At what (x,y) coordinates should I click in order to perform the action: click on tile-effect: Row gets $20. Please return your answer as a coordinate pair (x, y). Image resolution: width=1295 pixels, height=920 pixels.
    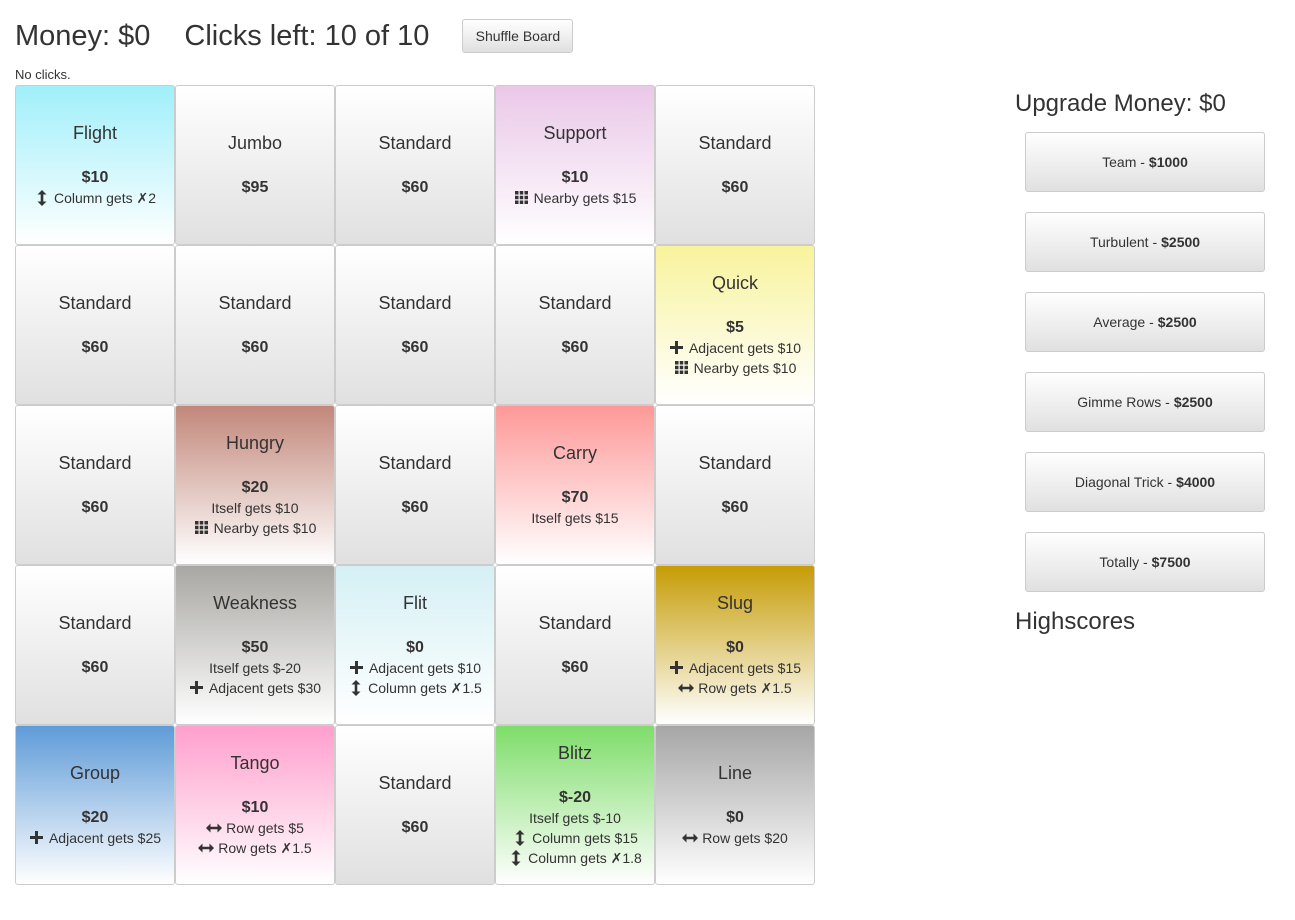
    Looking at the image, I should click on (735, 838).